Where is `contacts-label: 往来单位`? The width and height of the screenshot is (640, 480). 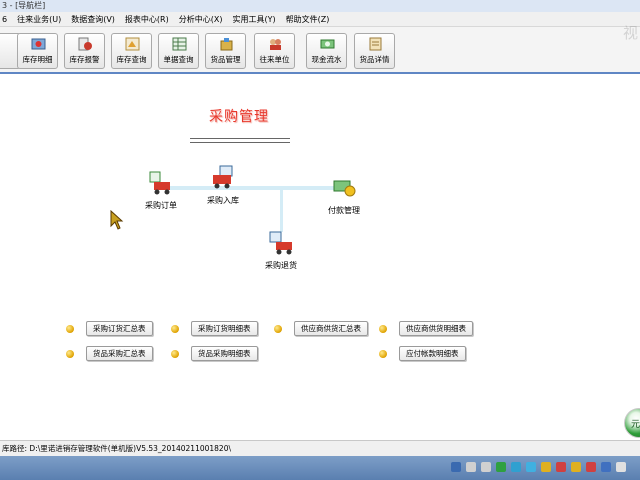
contacts-label: 往来单位 is located at coordinates (274, 59).